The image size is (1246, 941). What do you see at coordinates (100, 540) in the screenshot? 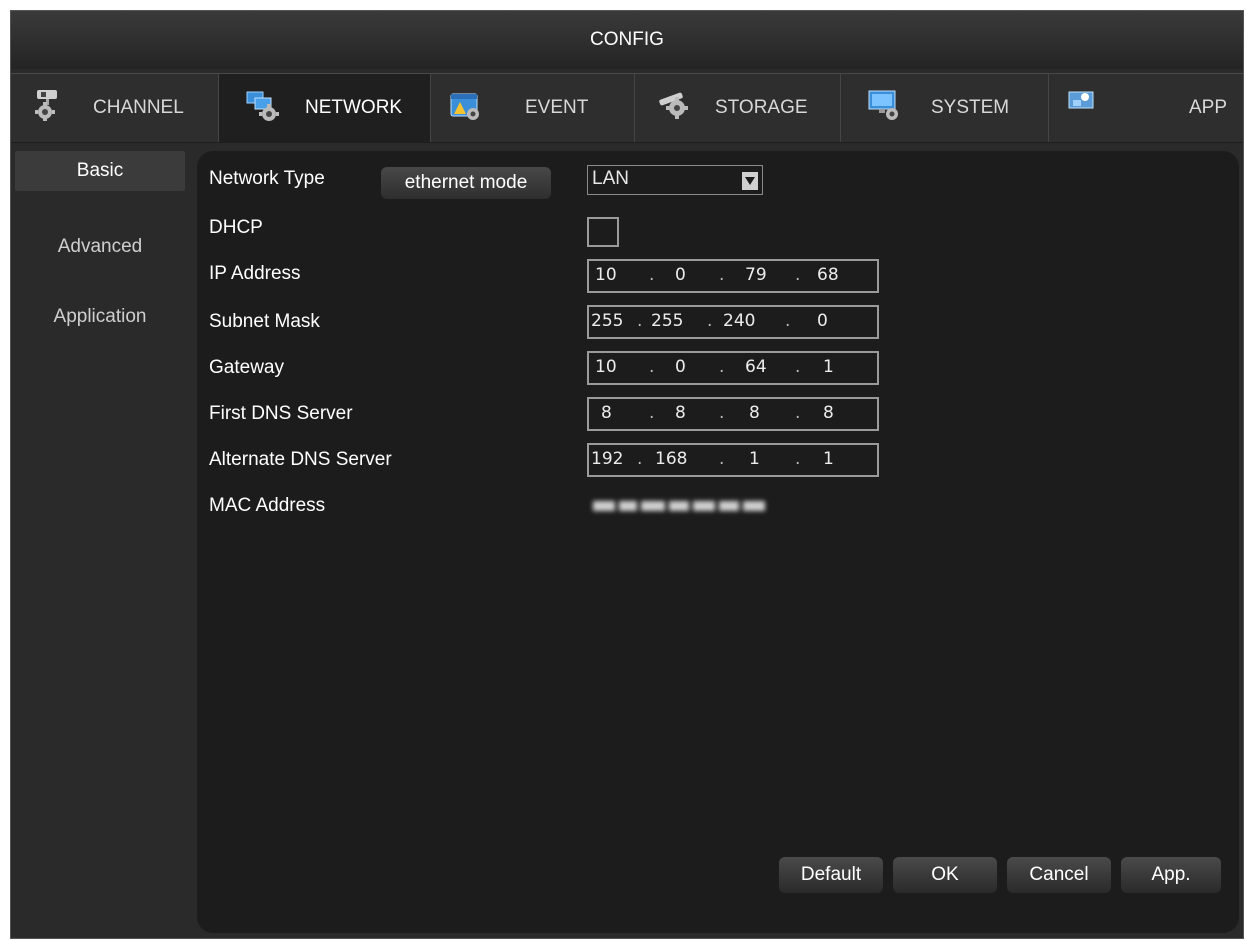
I see `sidebar: Basic Advanced Application` at bounding box center [100, 540].